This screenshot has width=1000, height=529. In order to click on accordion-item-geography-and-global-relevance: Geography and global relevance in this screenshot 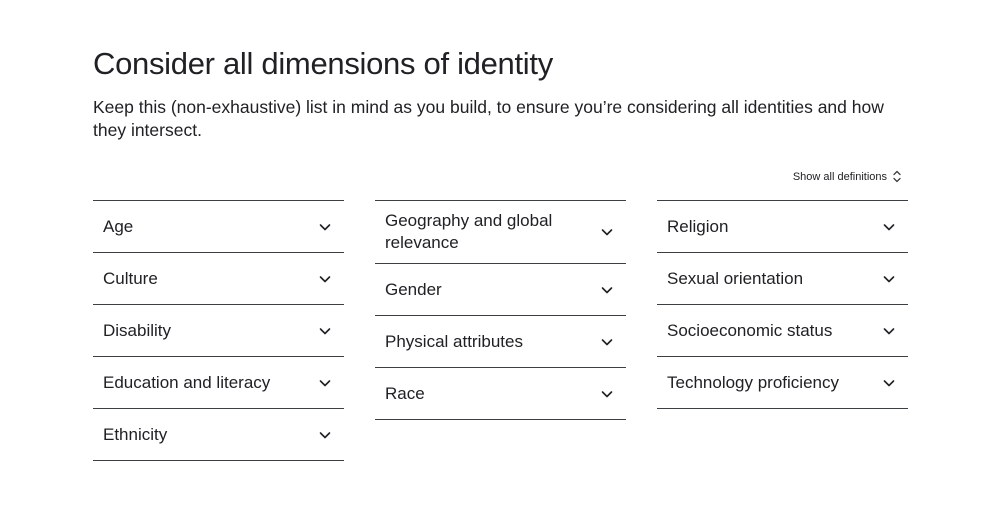, I will do `click(500, 232)`.